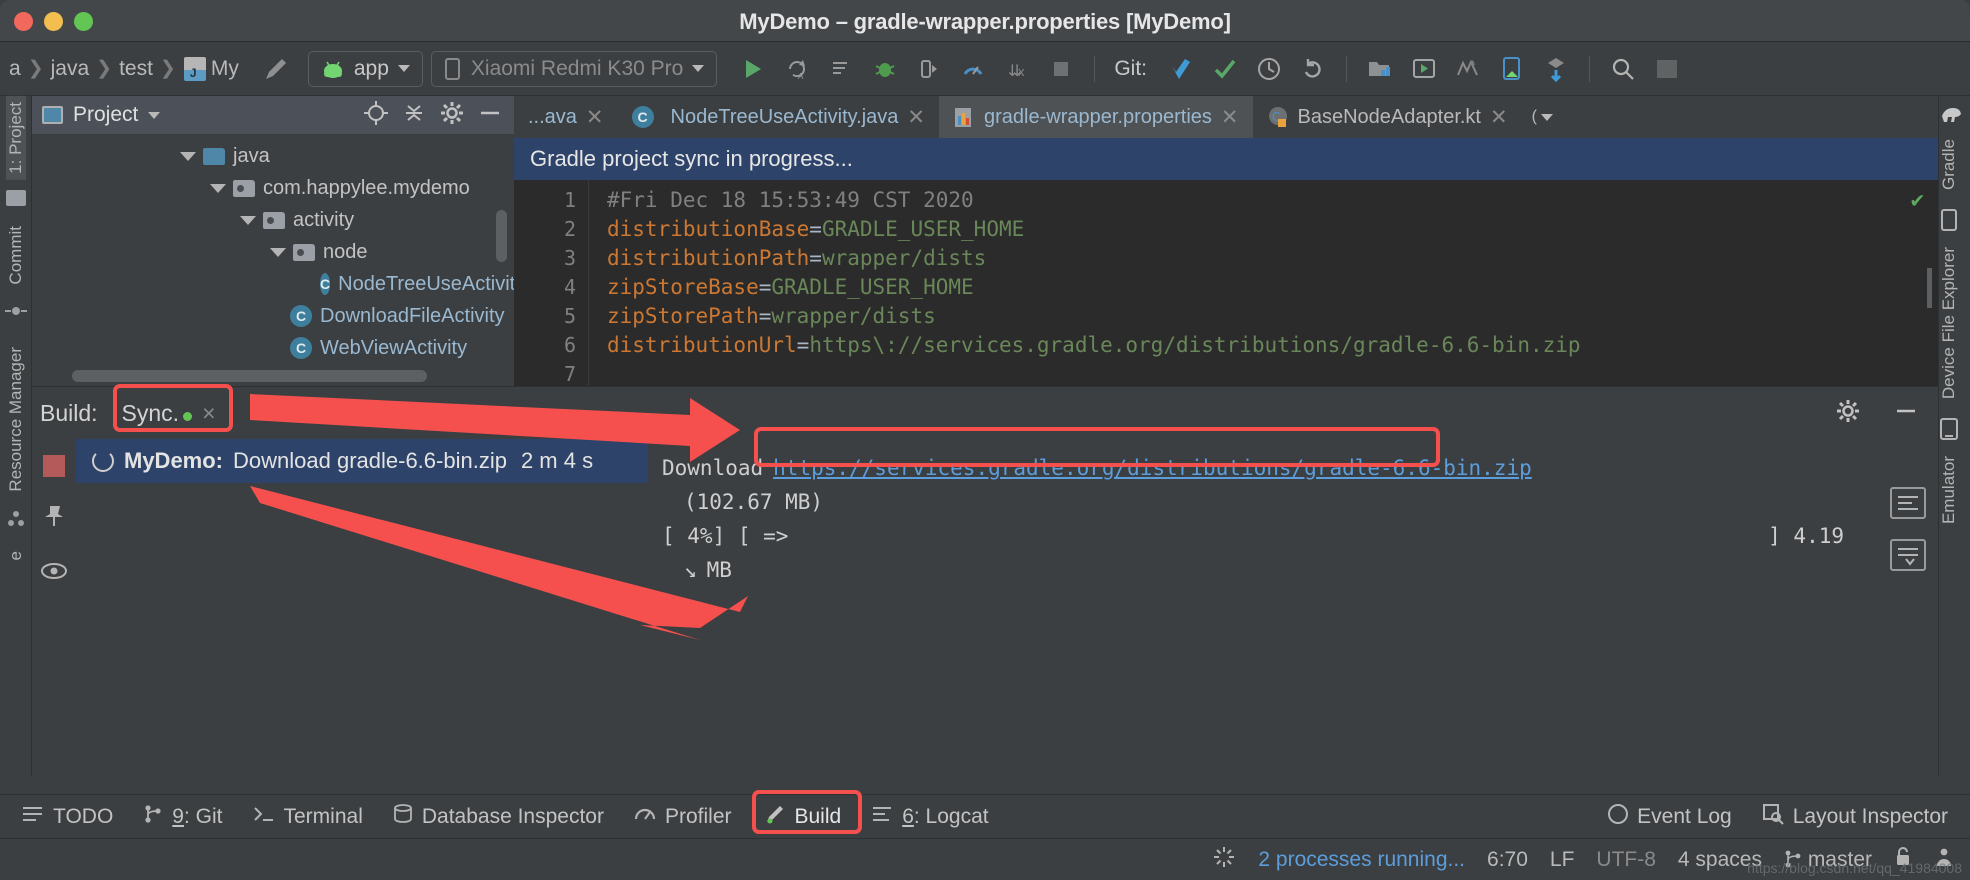  Describe the element at coordinates (275, 69) in the screenshot. I see `build-hammer-icon` at that location.